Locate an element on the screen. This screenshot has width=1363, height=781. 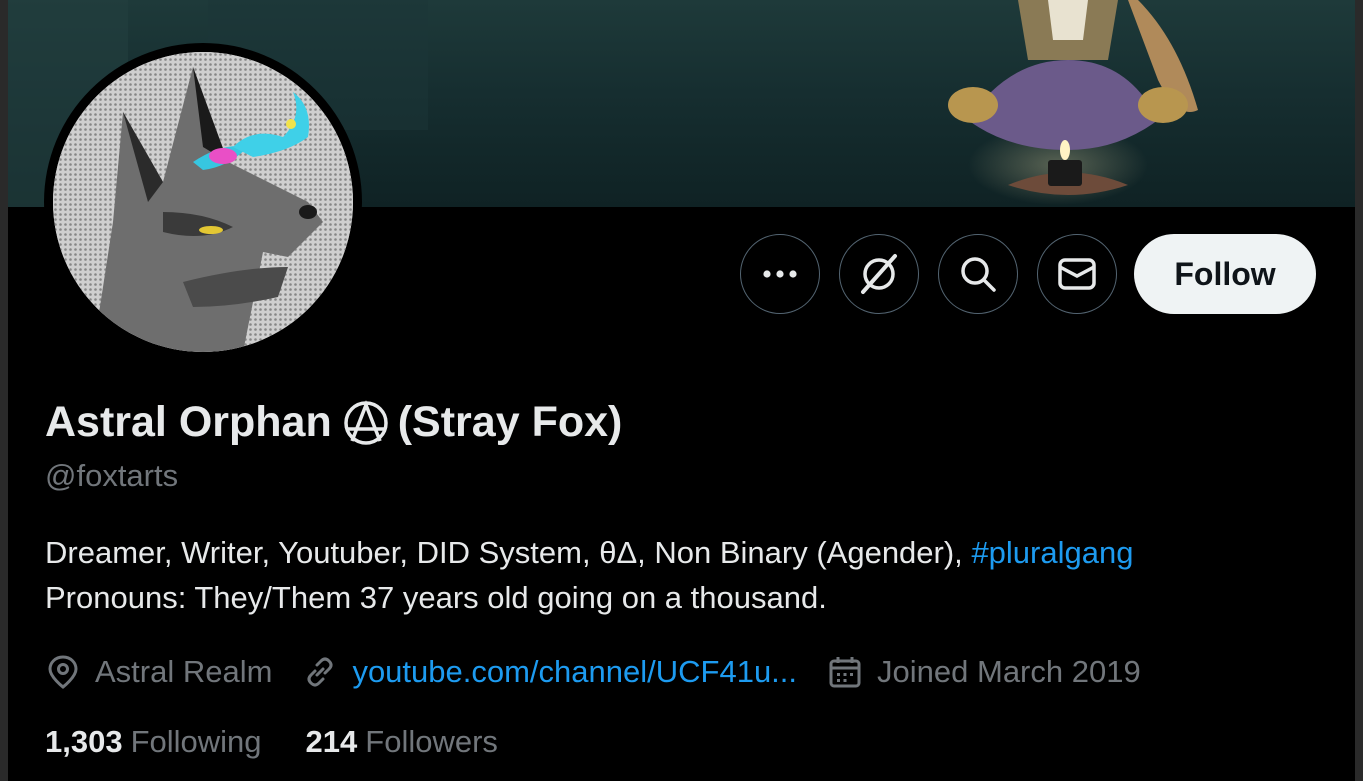
avatar is located at coordinates (203, 202).